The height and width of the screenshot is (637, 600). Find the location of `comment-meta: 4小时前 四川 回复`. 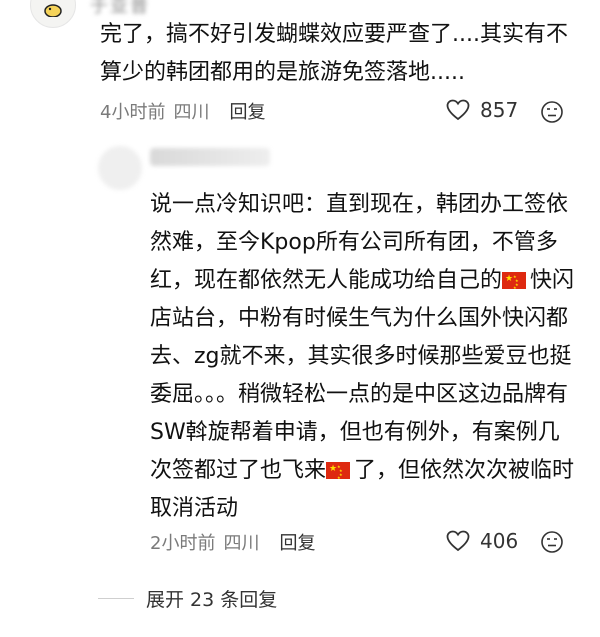

comment-meta: 4小时前 四川 回复 is located at coordinates (182, 111).